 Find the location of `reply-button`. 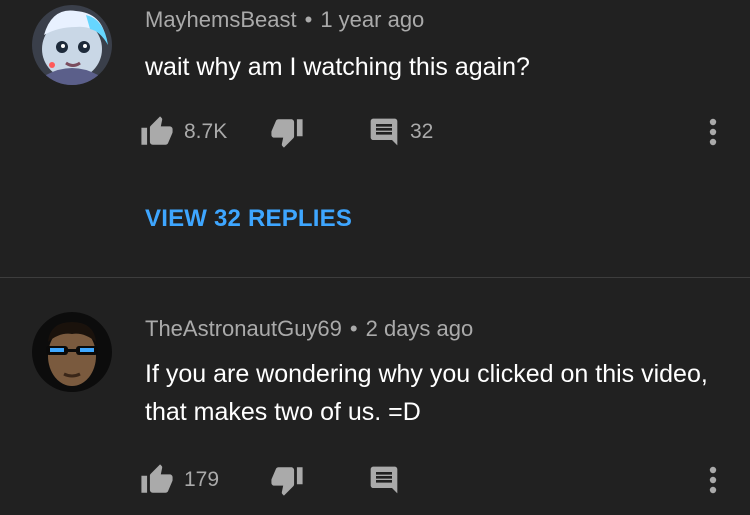

reply-button is located at coordinates (384, 480).